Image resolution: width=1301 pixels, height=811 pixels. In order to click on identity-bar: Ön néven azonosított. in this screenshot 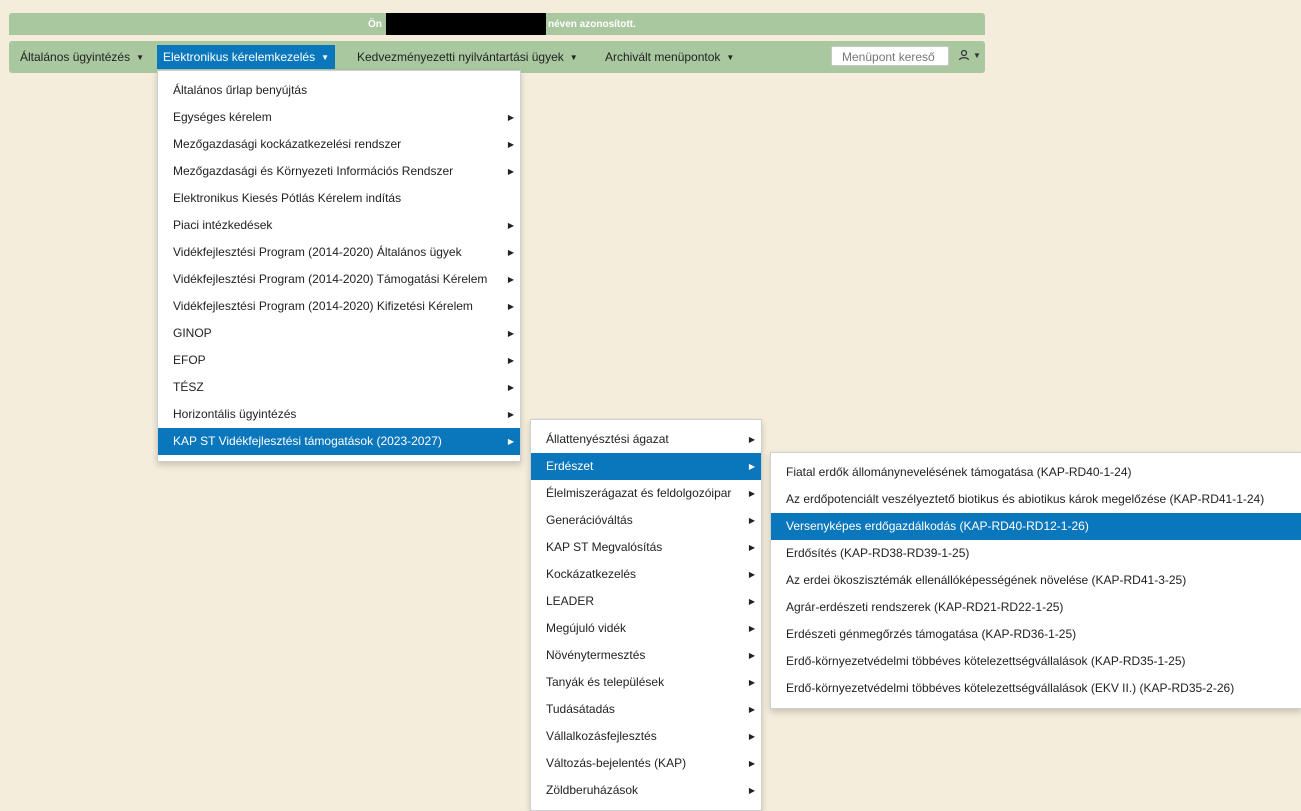, I will do `click(497, 24)`.